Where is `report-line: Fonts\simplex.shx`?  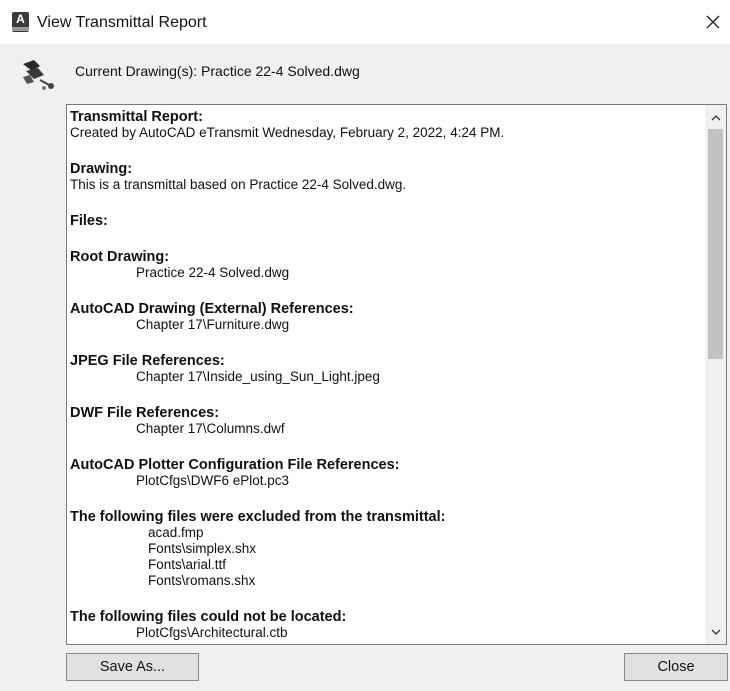 report-line: Fonts\simplex.shx is located at coordinates (202, 548).